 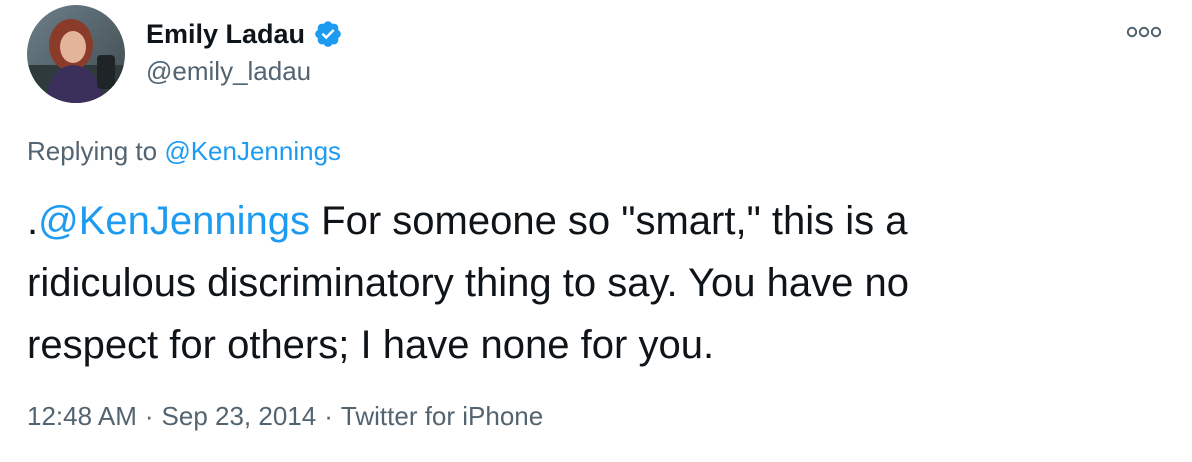 I want to click on replying-to: Replying to @KenJennings, so click(x=184, y=151).